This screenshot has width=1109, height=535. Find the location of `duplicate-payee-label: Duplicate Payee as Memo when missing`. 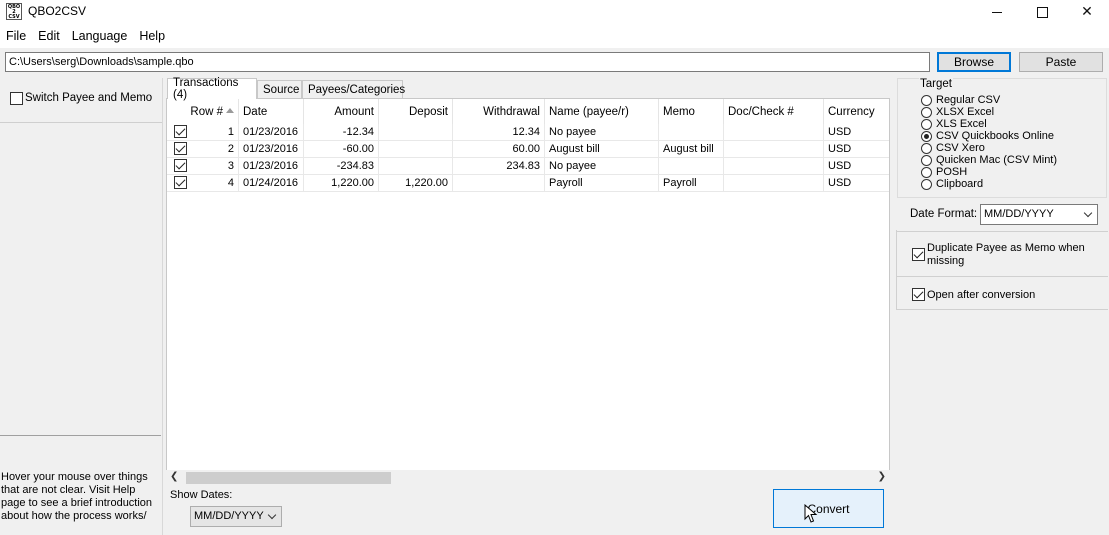

duplicate-payee-label: Duplicate Payee as Memo when missing is located at coordinates (1012, 255).